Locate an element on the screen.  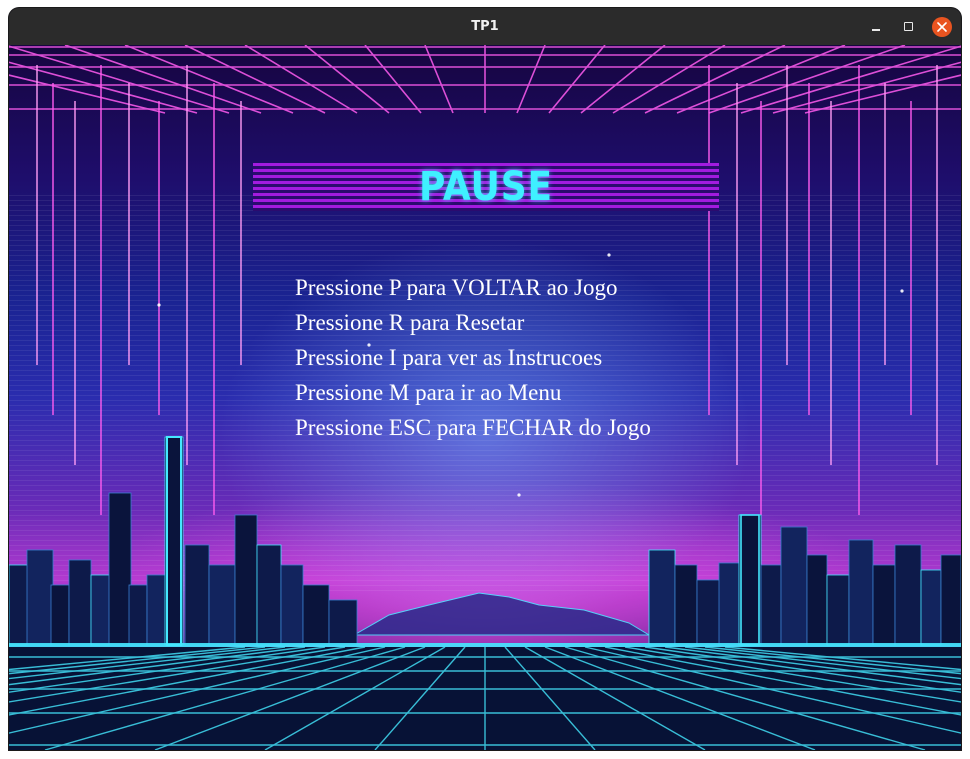
maximize-icon is located at coordinates (909, 27).